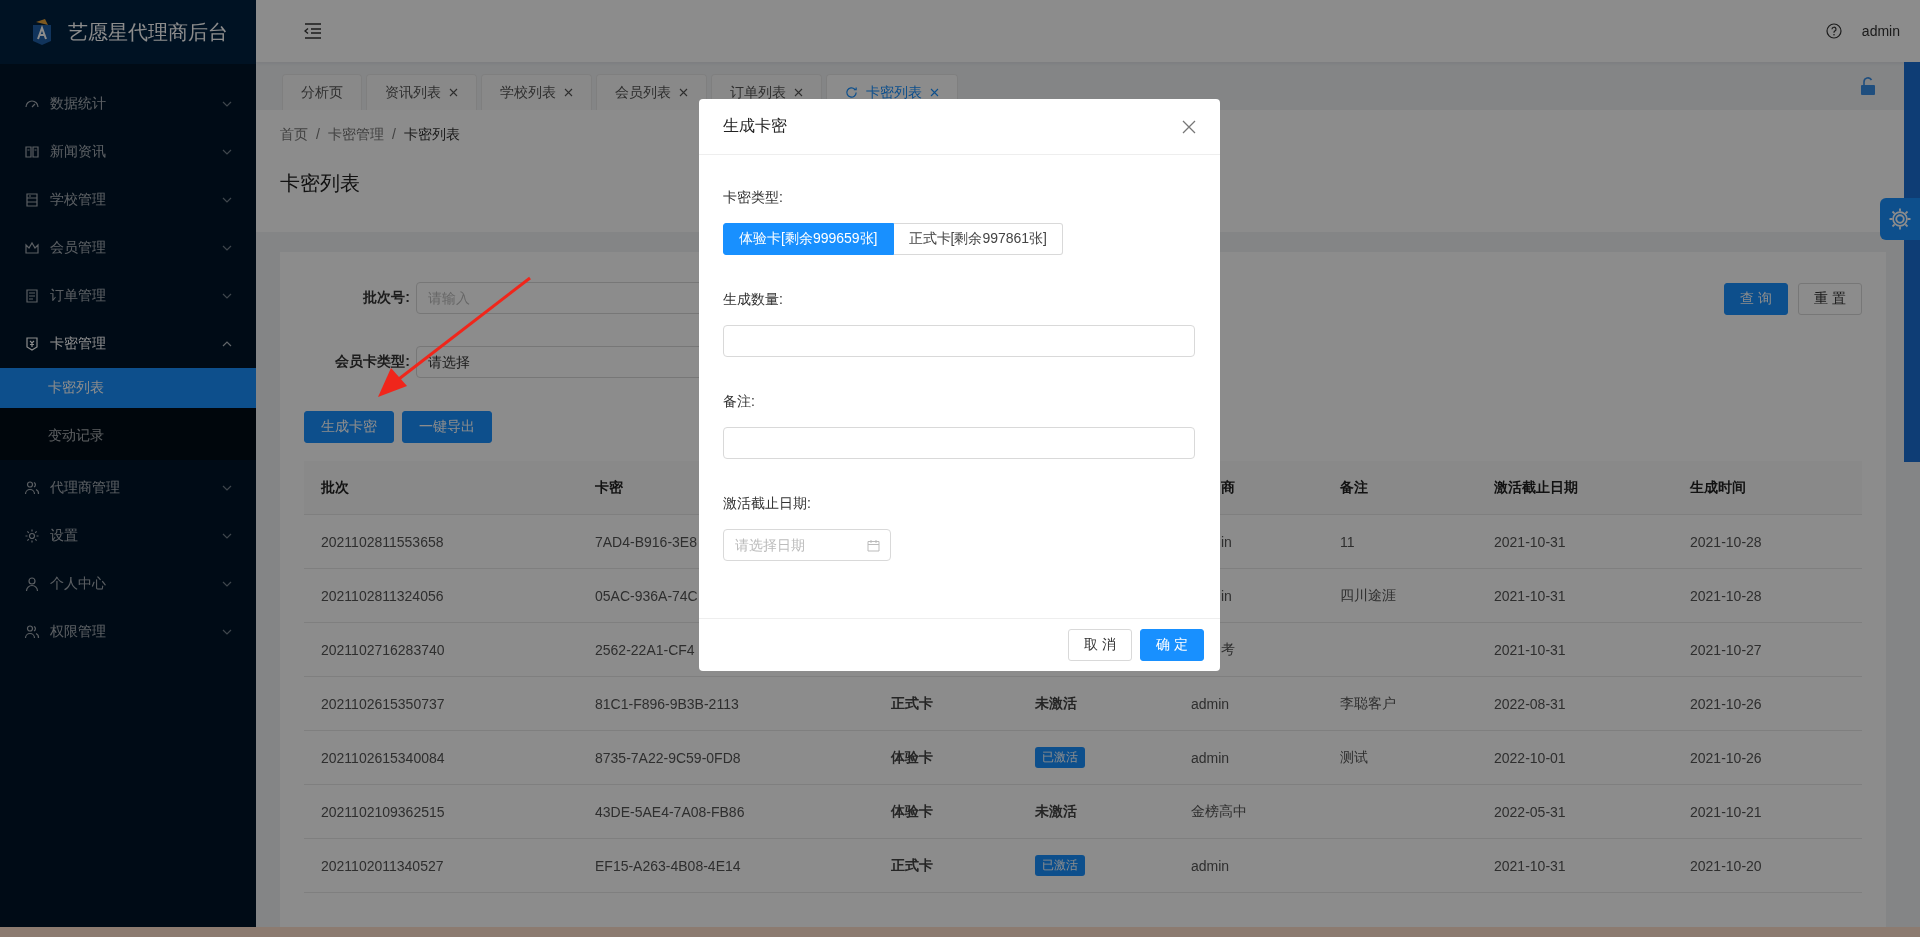  I want to click on radio-button: 正式卡[剩余997861张], so click(978, 239).